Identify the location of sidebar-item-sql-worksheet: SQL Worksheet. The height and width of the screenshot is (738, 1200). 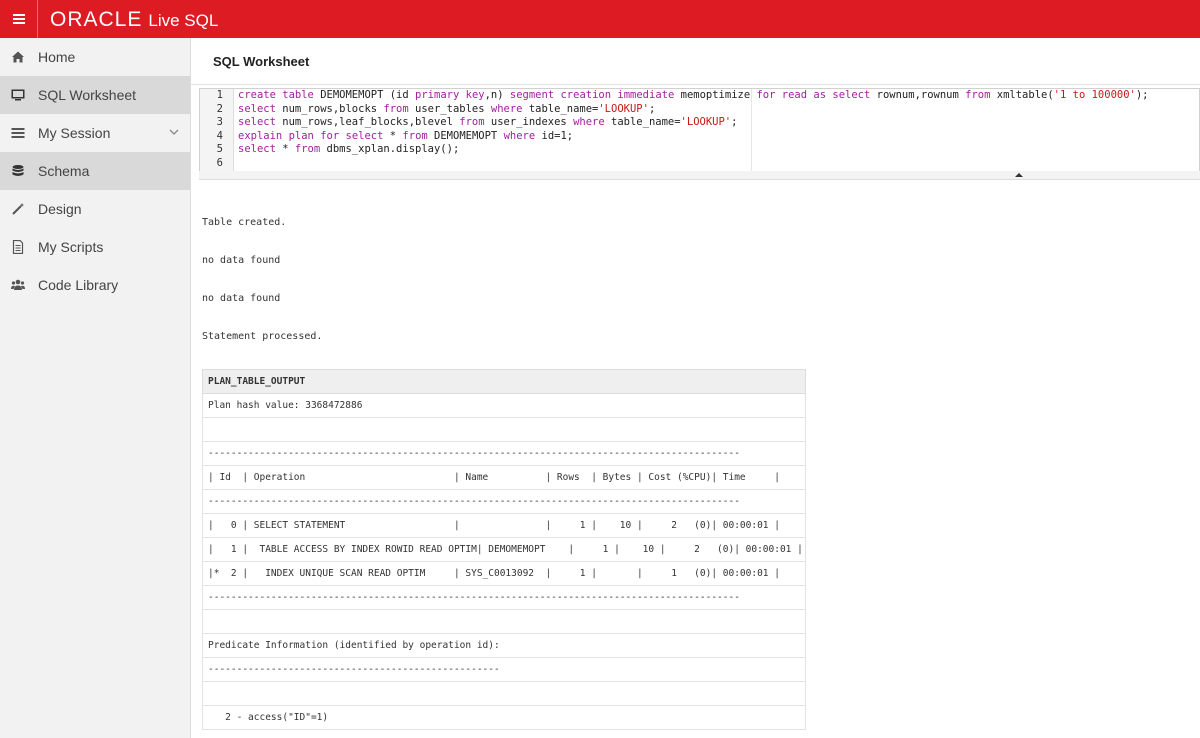
(95, 95).